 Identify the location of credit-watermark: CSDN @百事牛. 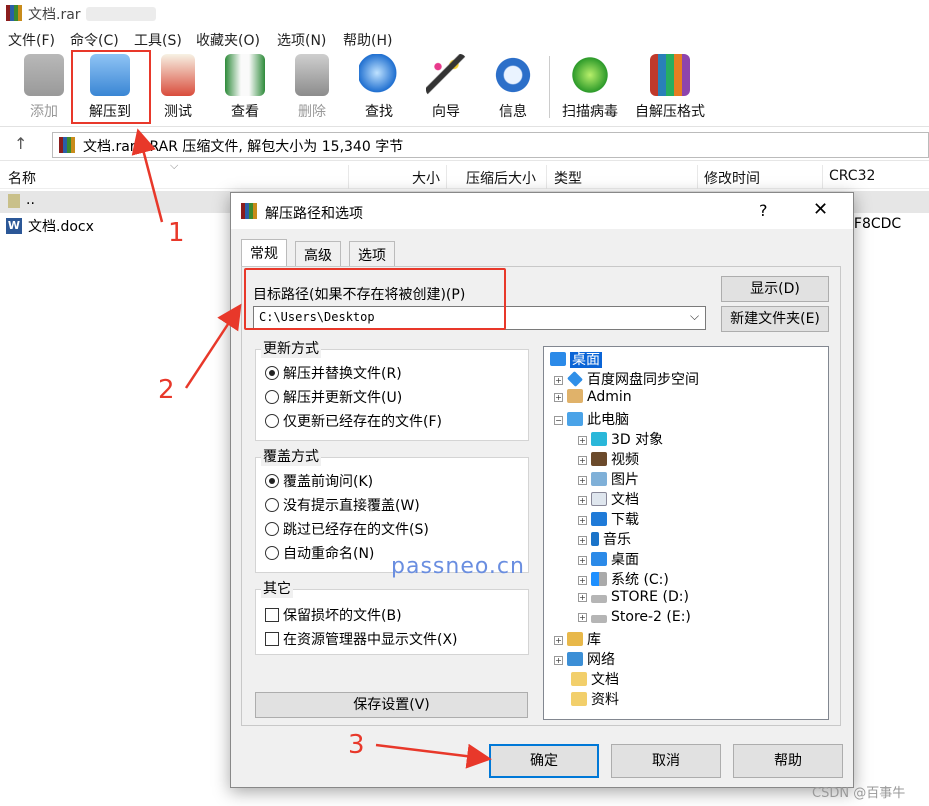
(859, 793).